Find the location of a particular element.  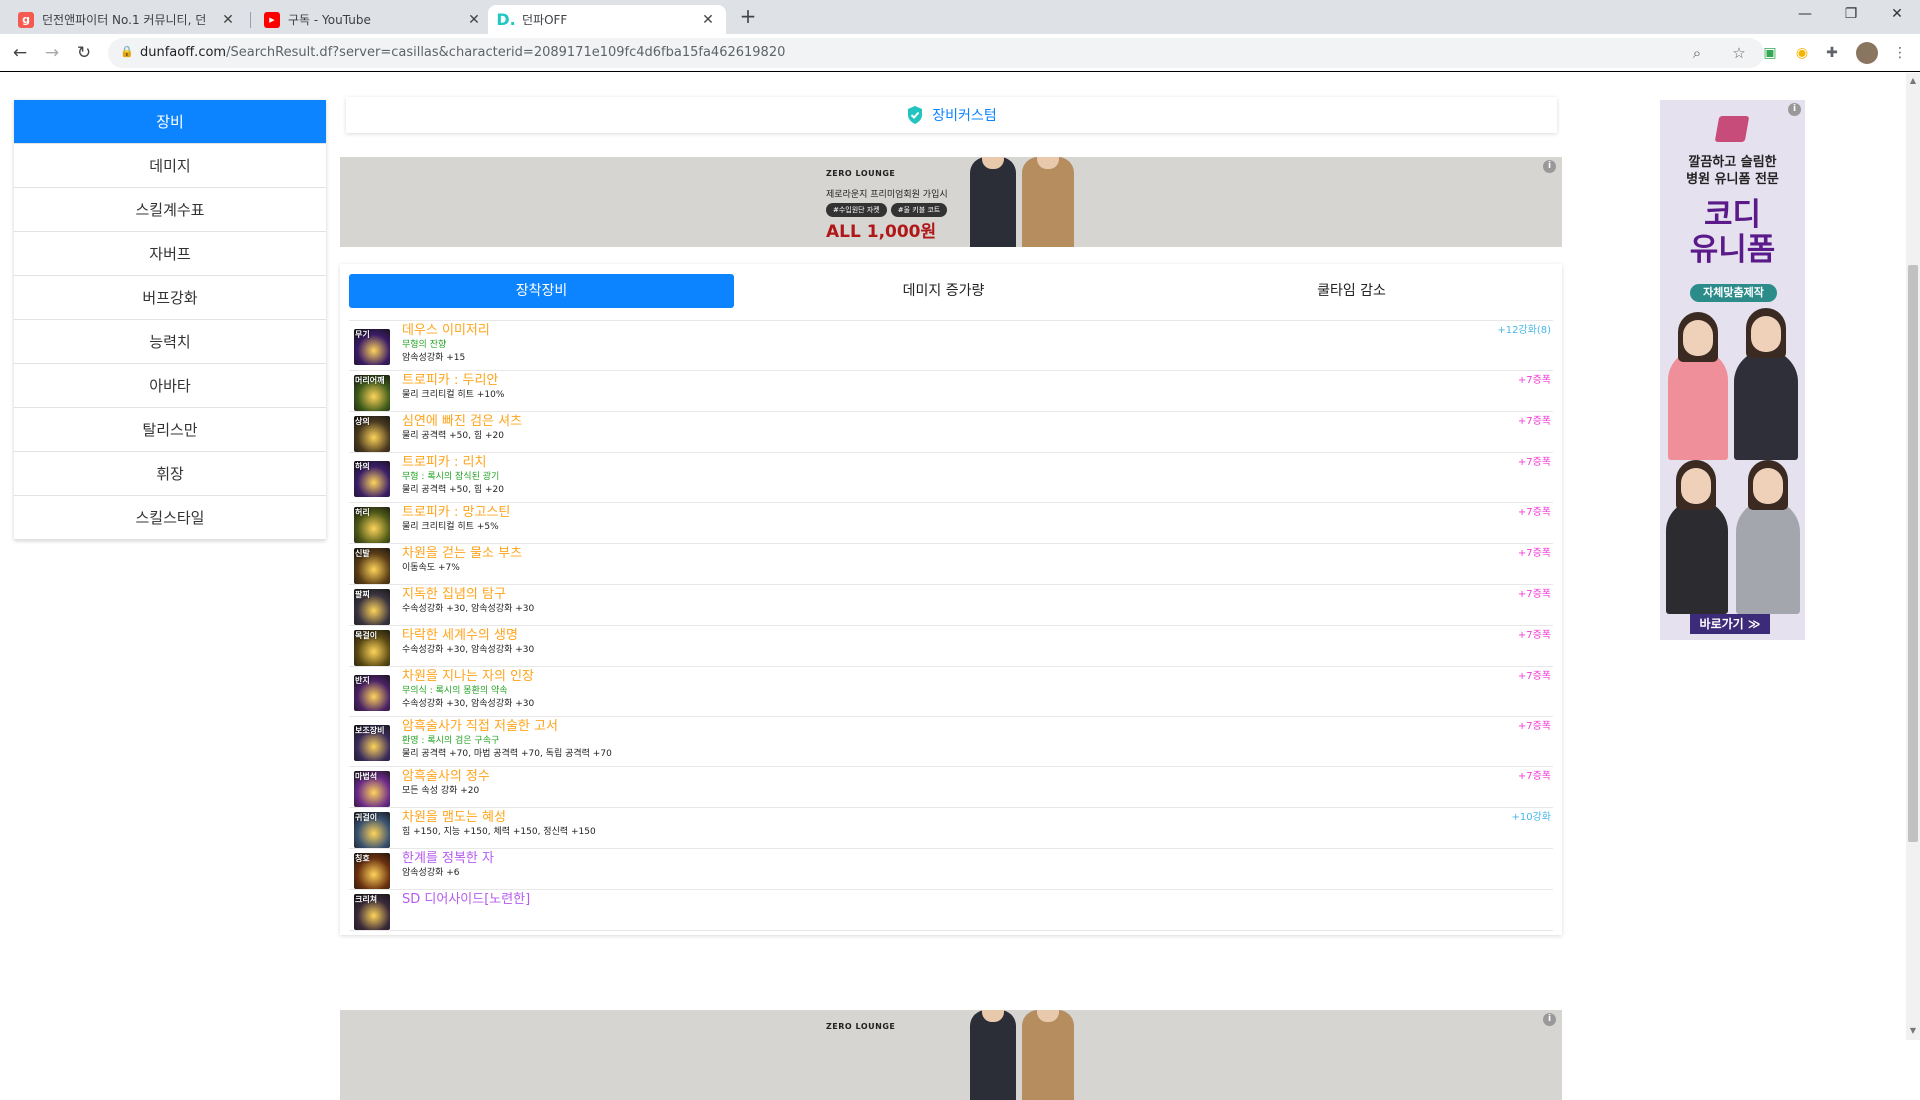

equipment-name: 차원을 걷는 물소 부츠 is located at coordinates (462, 554).